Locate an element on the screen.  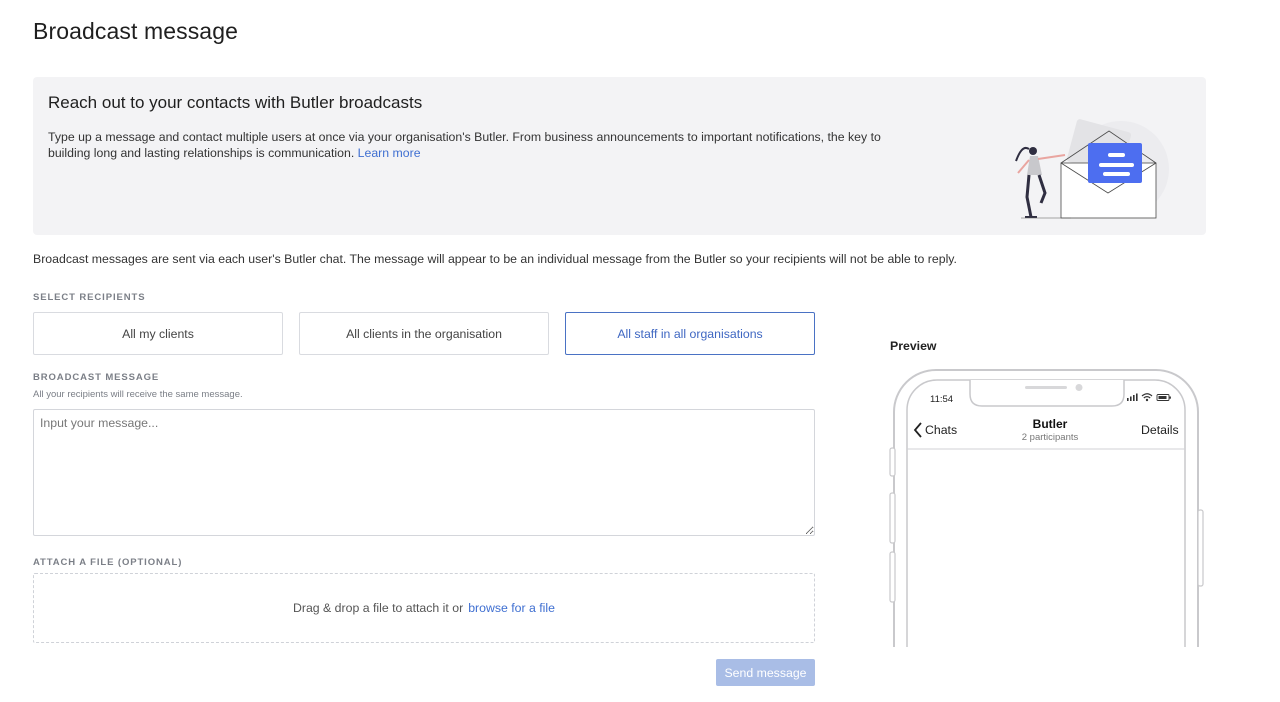
message-input is located at coordinates (424, 472).